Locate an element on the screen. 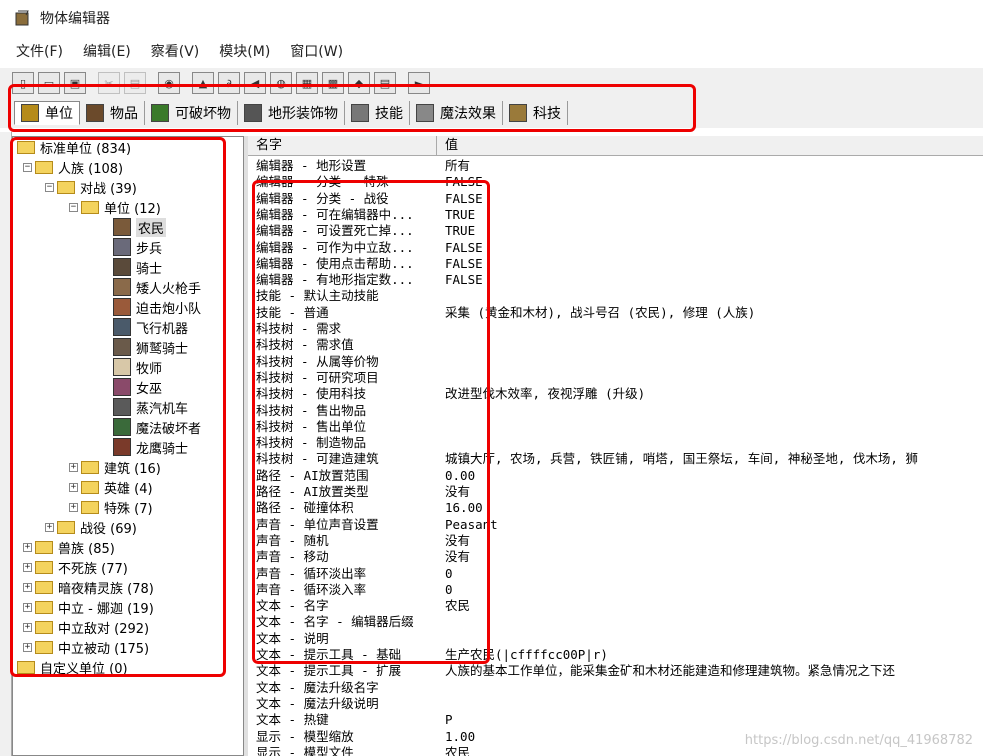 This screenshot has width=983, height=756. menu-edit: 编辑(E) is located at coordinates (107, 51).